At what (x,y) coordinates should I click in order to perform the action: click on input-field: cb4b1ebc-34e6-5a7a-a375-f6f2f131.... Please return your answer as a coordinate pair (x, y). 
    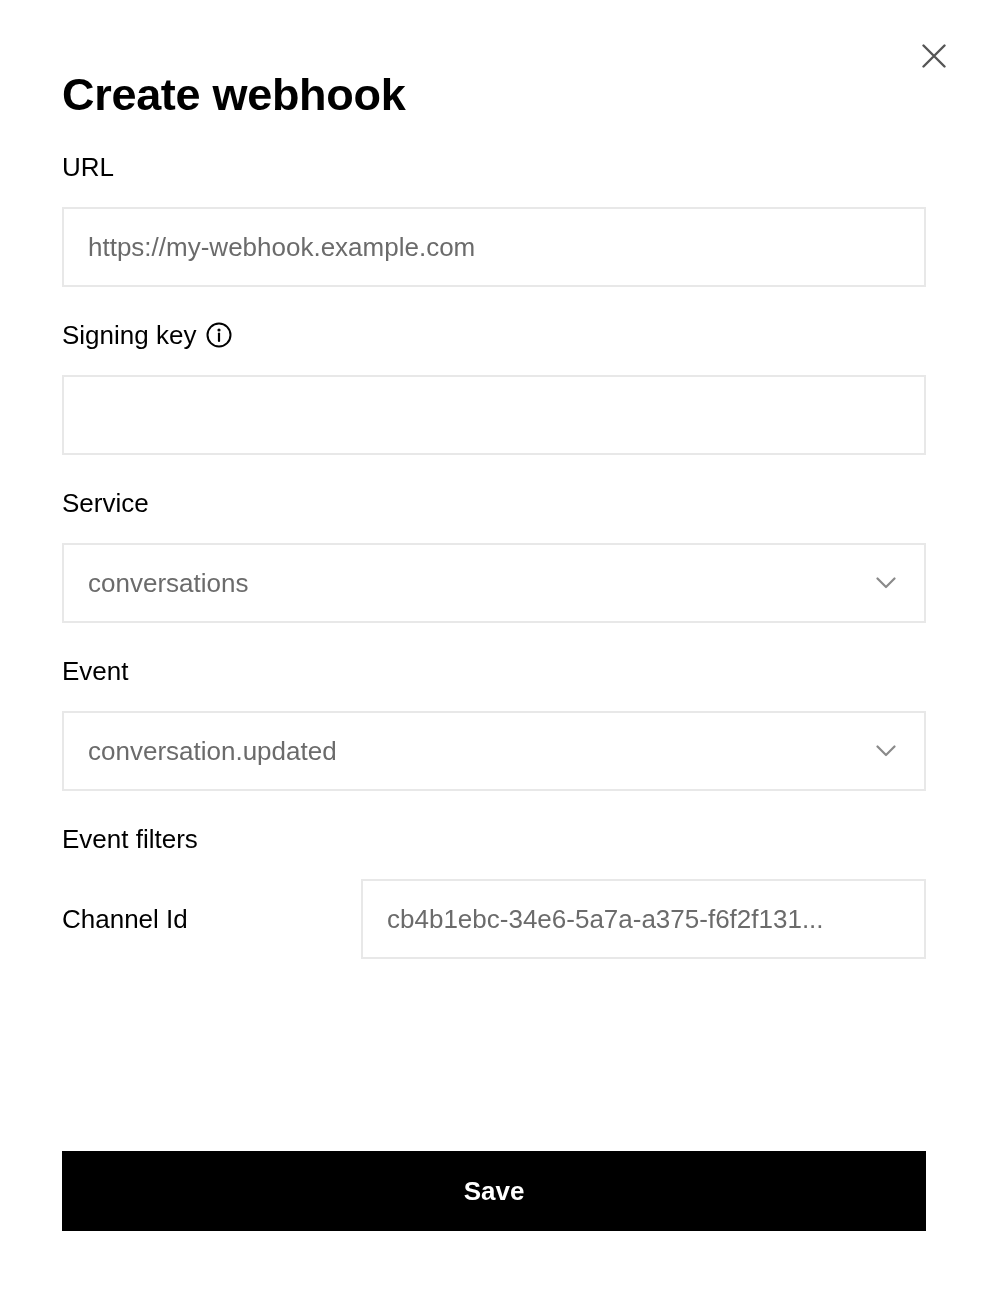
    Looking at the image, I should click on (643, 919).